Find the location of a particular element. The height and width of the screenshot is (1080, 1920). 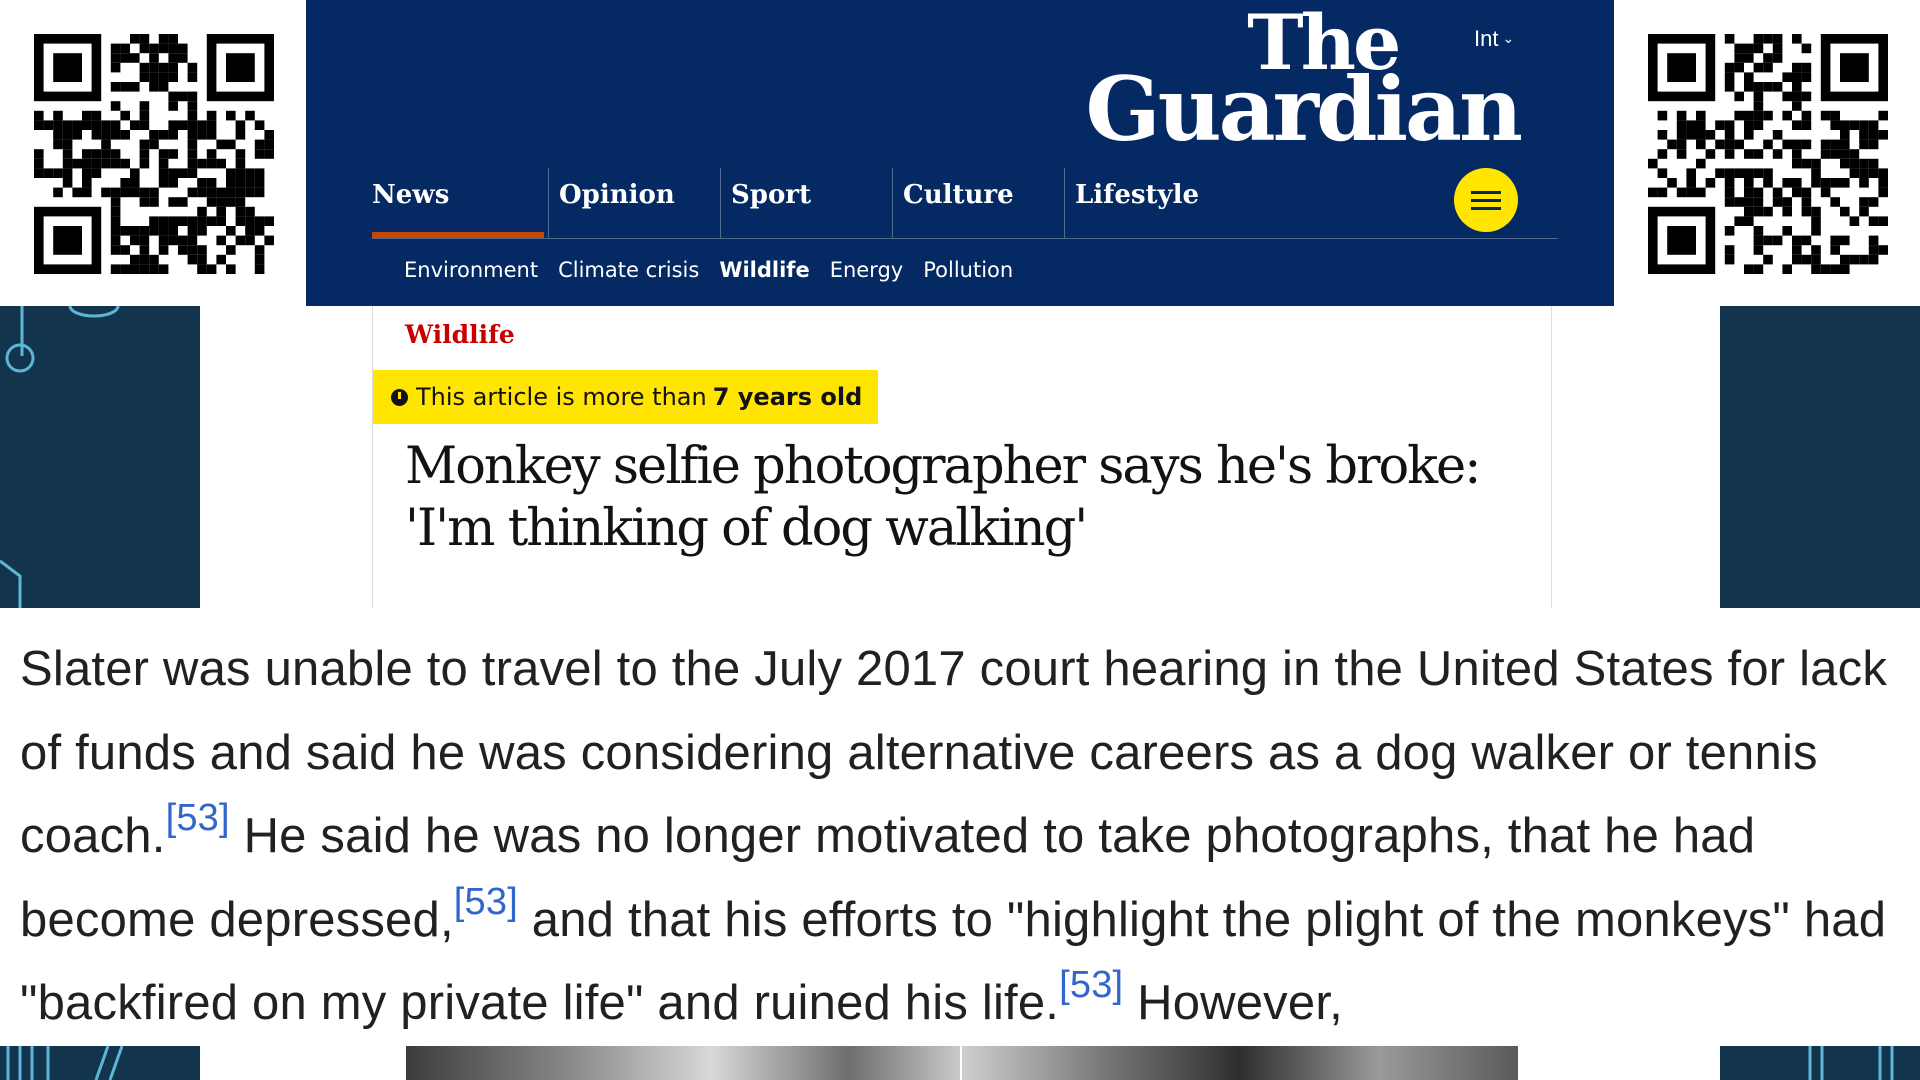

guardian-logo: The Guardian is located at coordinates (1304, 83).